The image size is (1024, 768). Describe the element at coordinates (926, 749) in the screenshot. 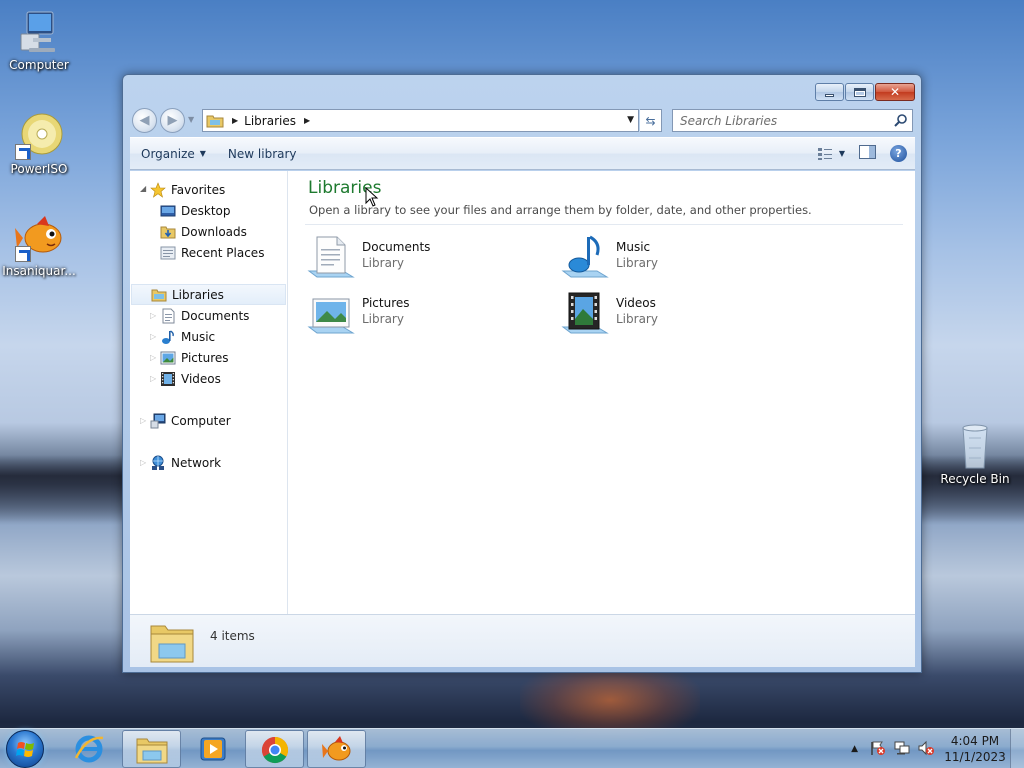

I see `volume-muted-icon` at that location.